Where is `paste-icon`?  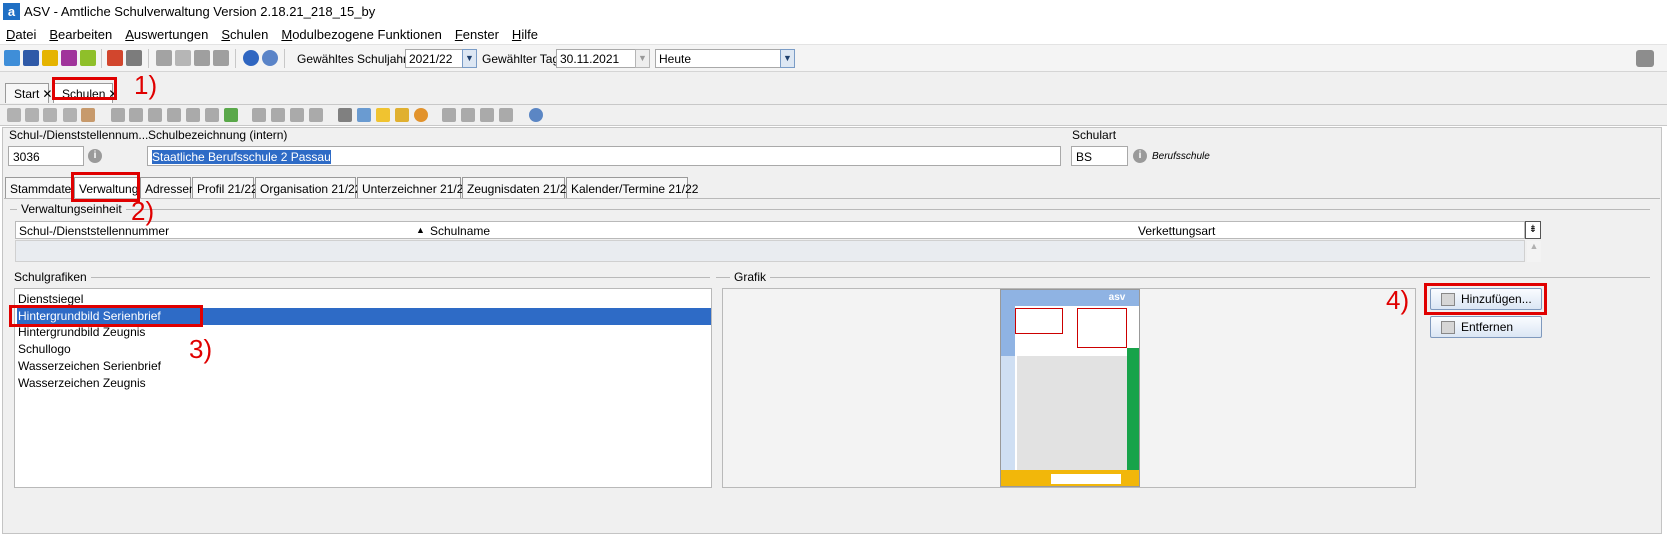
paste-icon is located at coordinates (316, 115).